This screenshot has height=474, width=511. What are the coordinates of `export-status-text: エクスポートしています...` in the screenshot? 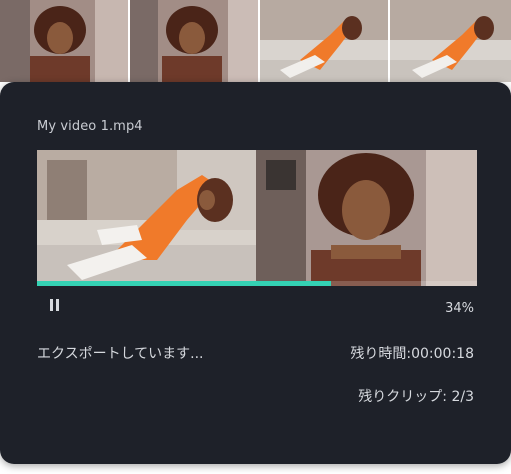 It's located at (120, 354).